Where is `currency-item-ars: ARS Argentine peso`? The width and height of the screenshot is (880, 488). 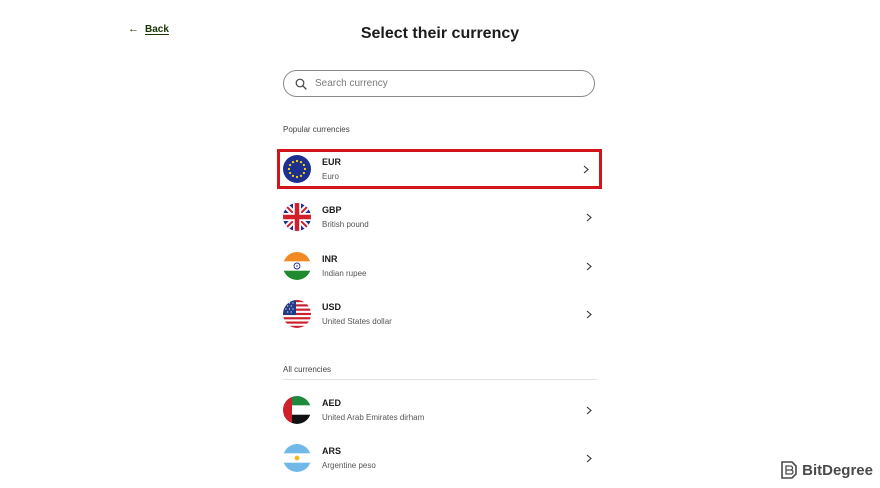
currency-item-ars: ARS Argentine peso is located at coordinates (439, 458).